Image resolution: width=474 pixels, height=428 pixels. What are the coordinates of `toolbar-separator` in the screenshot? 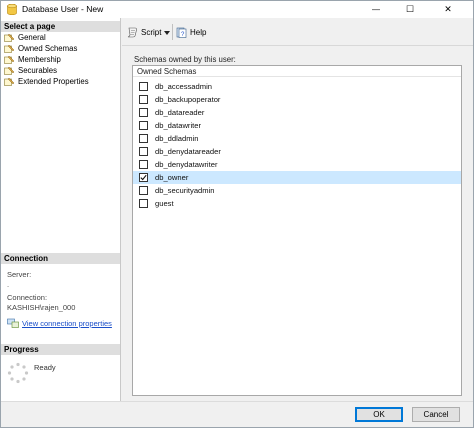 It's located at (172, 32).